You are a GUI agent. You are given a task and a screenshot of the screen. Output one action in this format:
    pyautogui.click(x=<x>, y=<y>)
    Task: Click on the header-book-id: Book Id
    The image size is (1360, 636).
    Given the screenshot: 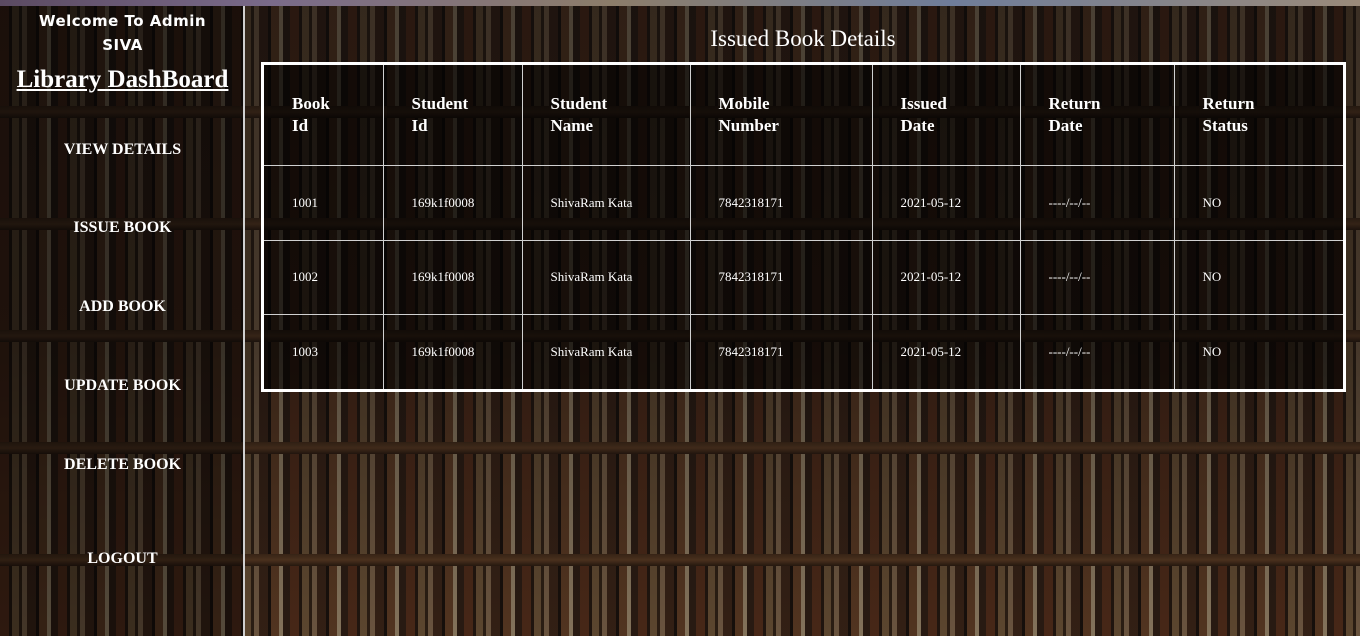 What is the action you would take?
    pyautogui.click(x=324, y=115)
    